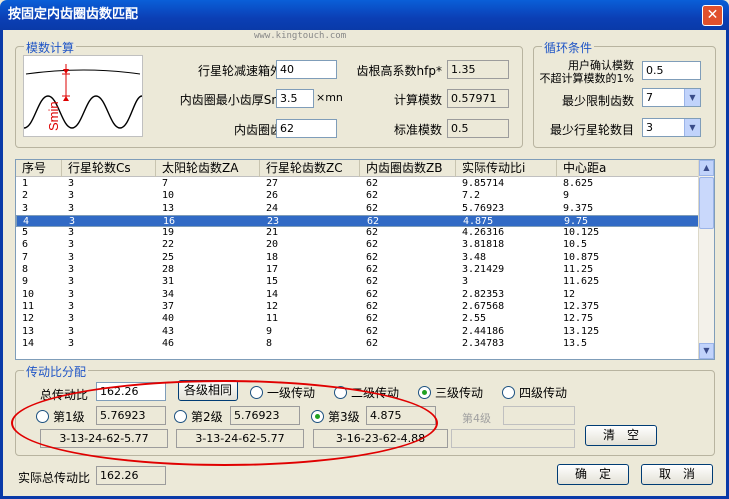 Image resolution: width=729 pixels, height=499 pixels. I want to click on scroll-up-icon: ▲, so click(706, 168).